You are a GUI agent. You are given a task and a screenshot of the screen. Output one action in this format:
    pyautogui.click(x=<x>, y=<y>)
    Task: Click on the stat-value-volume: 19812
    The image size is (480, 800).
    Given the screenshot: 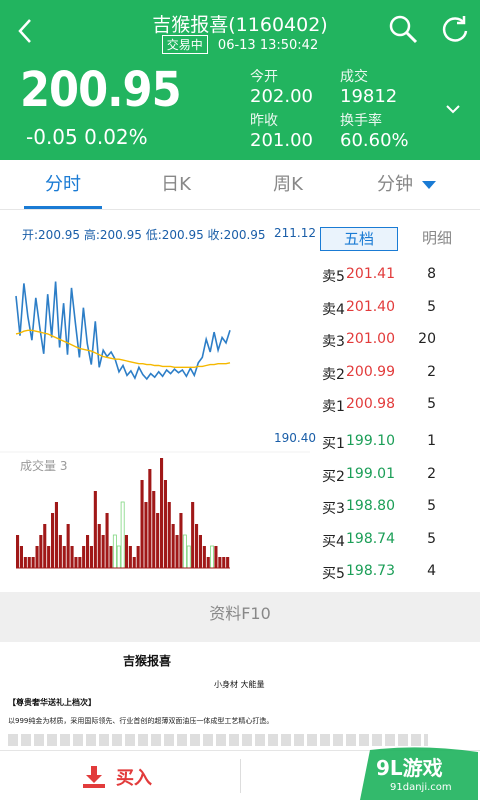 What is the action you would take?
    pyautogui.click(x=369, y=96)
    